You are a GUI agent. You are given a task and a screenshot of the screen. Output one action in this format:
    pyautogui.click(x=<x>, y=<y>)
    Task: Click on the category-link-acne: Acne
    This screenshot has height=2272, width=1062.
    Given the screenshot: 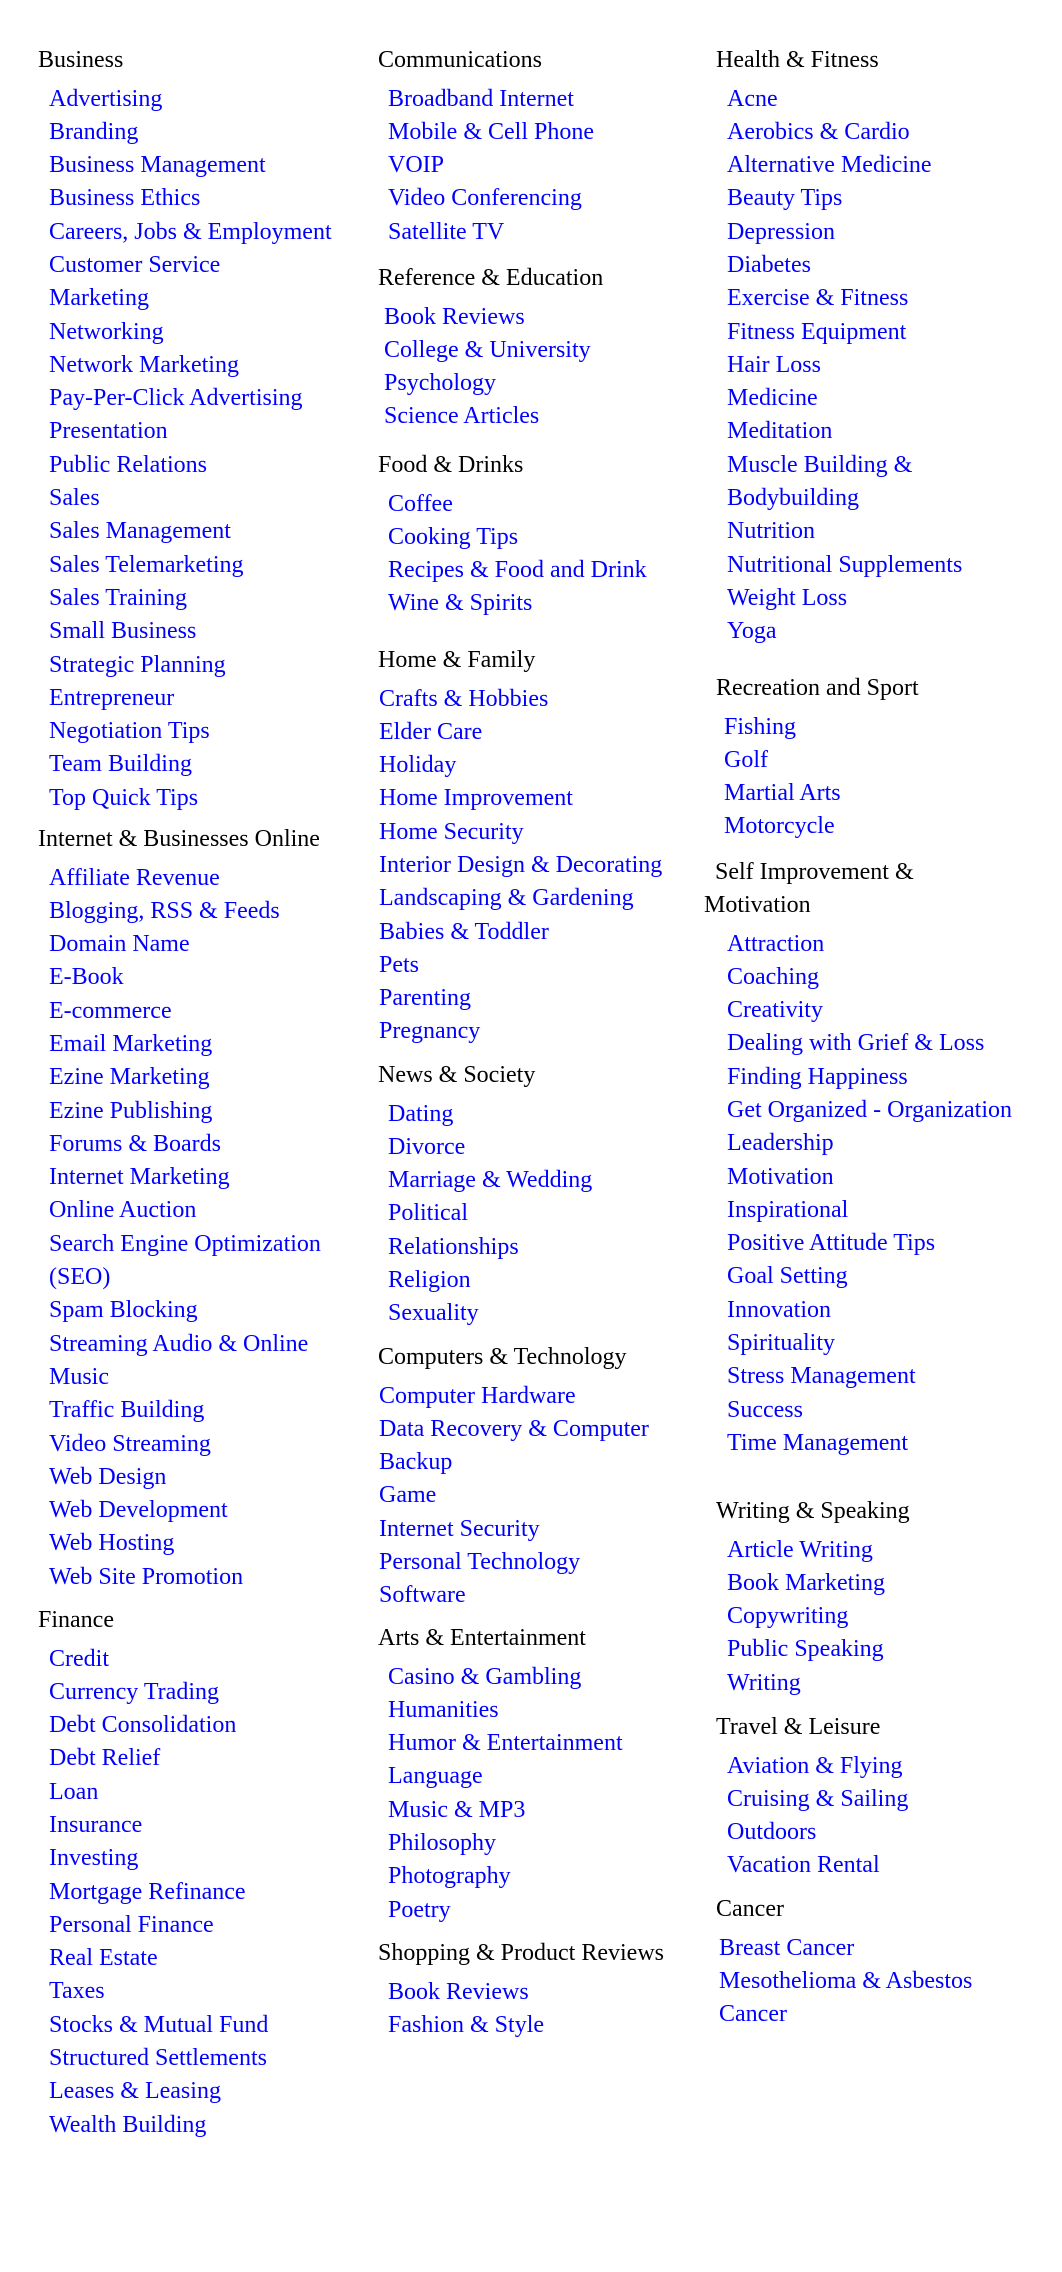 What is the action you would take?
    pyautogui.click(x=865, y=99)
    